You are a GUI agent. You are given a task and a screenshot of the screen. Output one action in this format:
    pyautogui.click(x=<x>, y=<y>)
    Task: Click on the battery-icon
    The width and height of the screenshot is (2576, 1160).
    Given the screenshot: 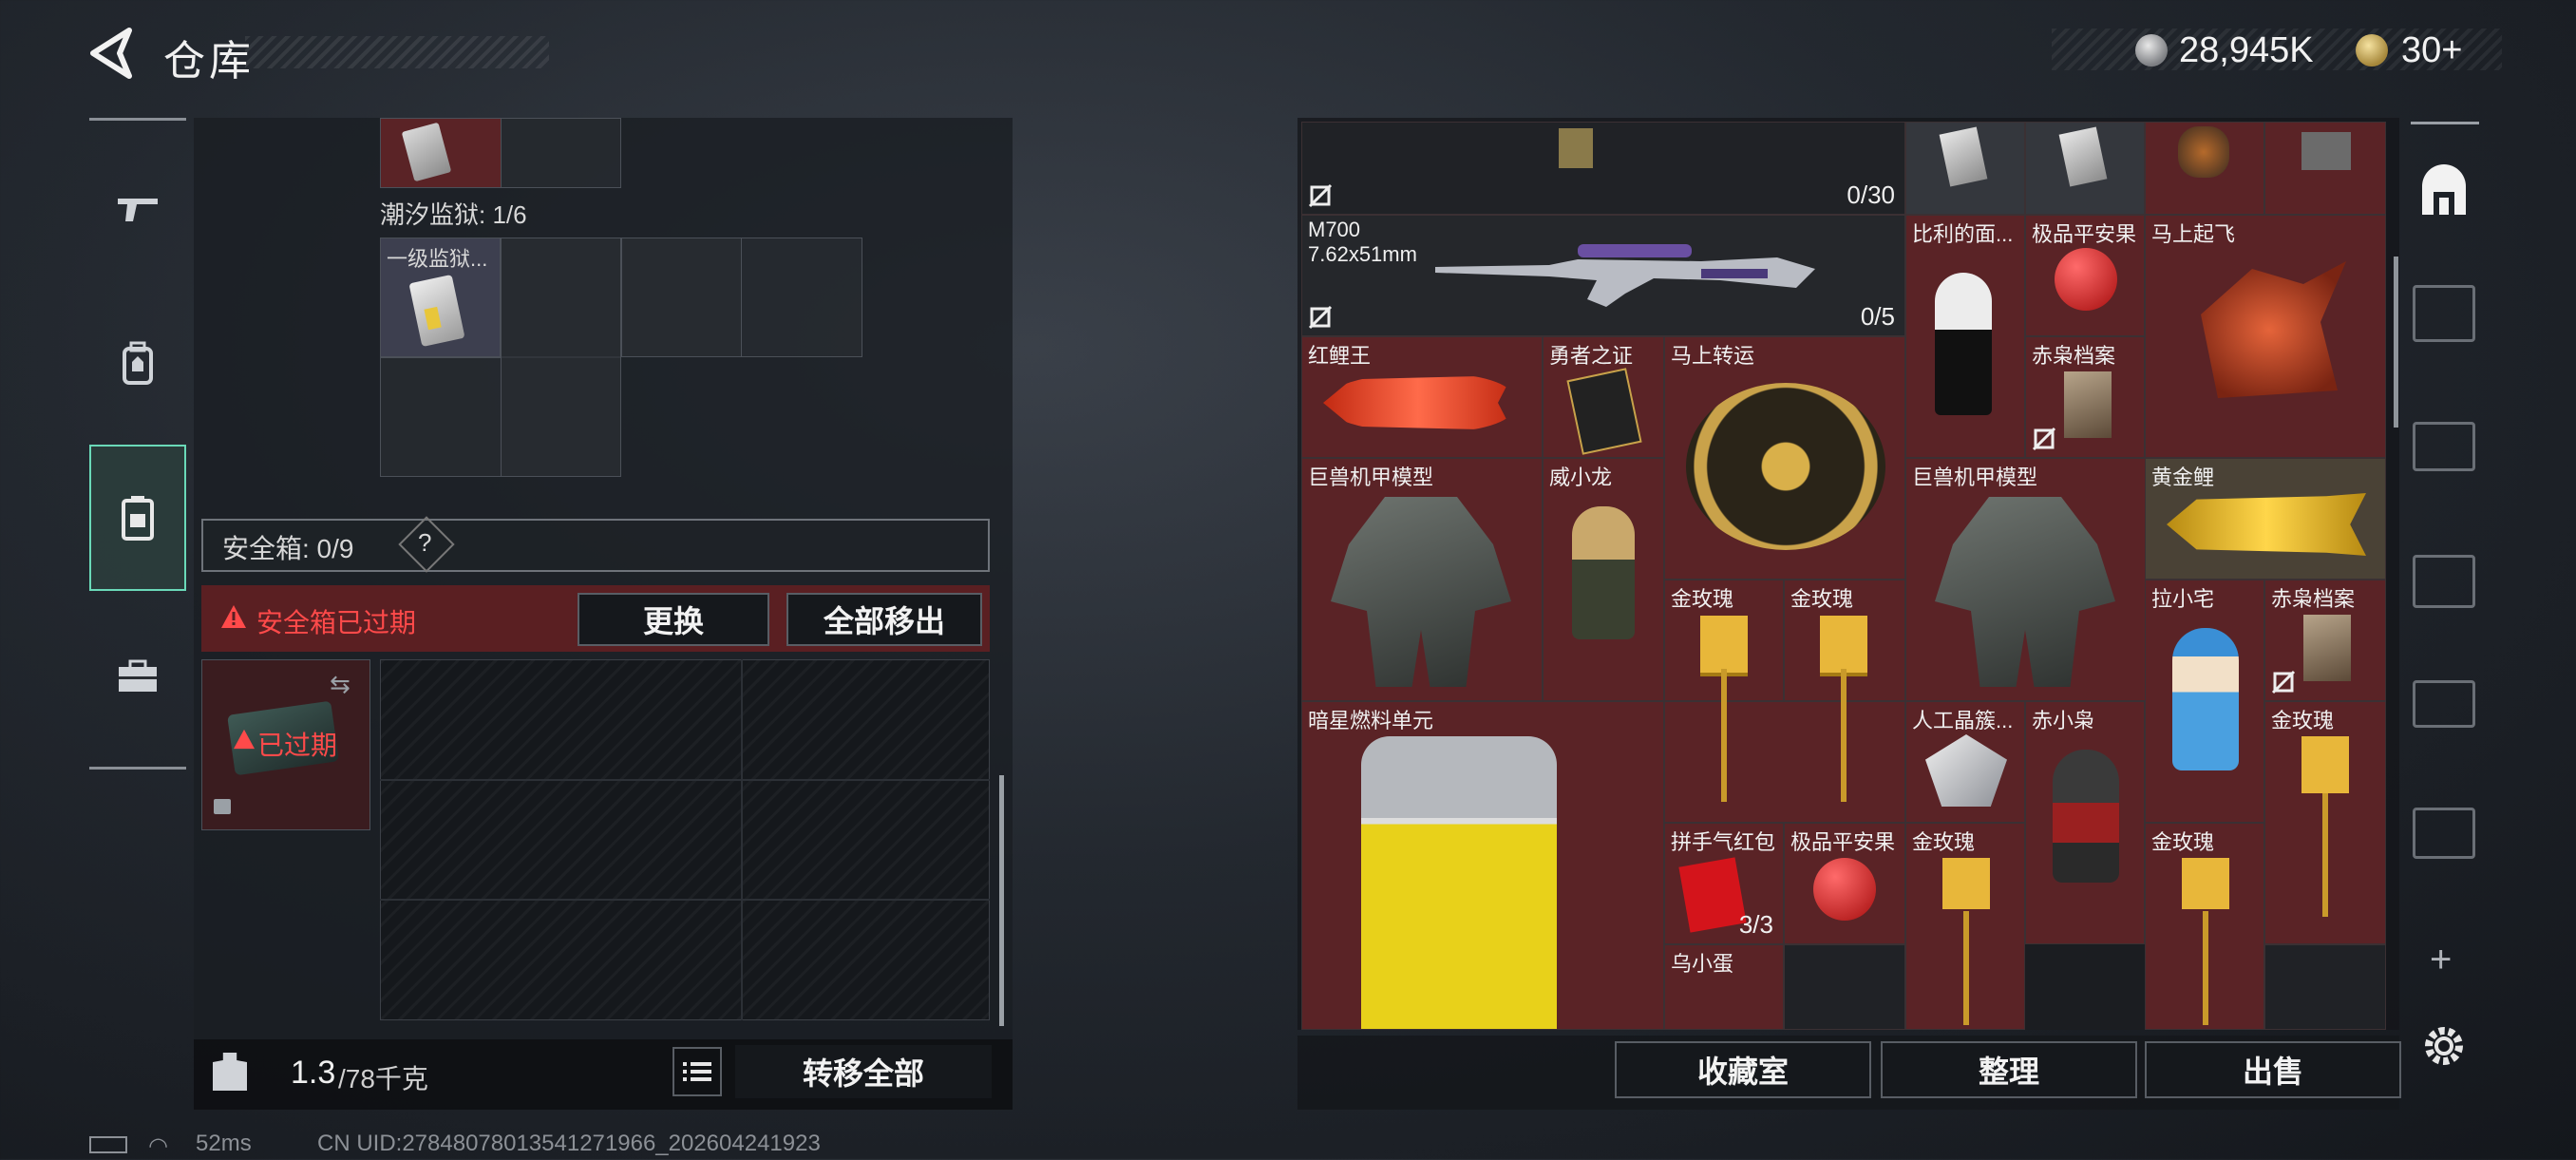 What is the action you would take?
    pyautogui.click(x=108, y=1144)
    